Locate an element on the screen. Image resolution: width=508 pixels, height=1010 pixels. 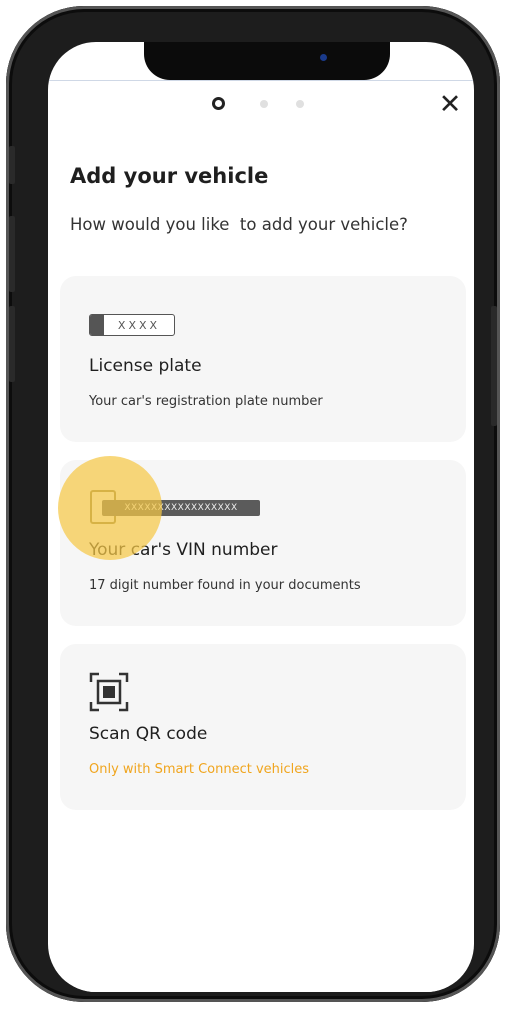
pager-dot-active is located at coordinates (218, 103).